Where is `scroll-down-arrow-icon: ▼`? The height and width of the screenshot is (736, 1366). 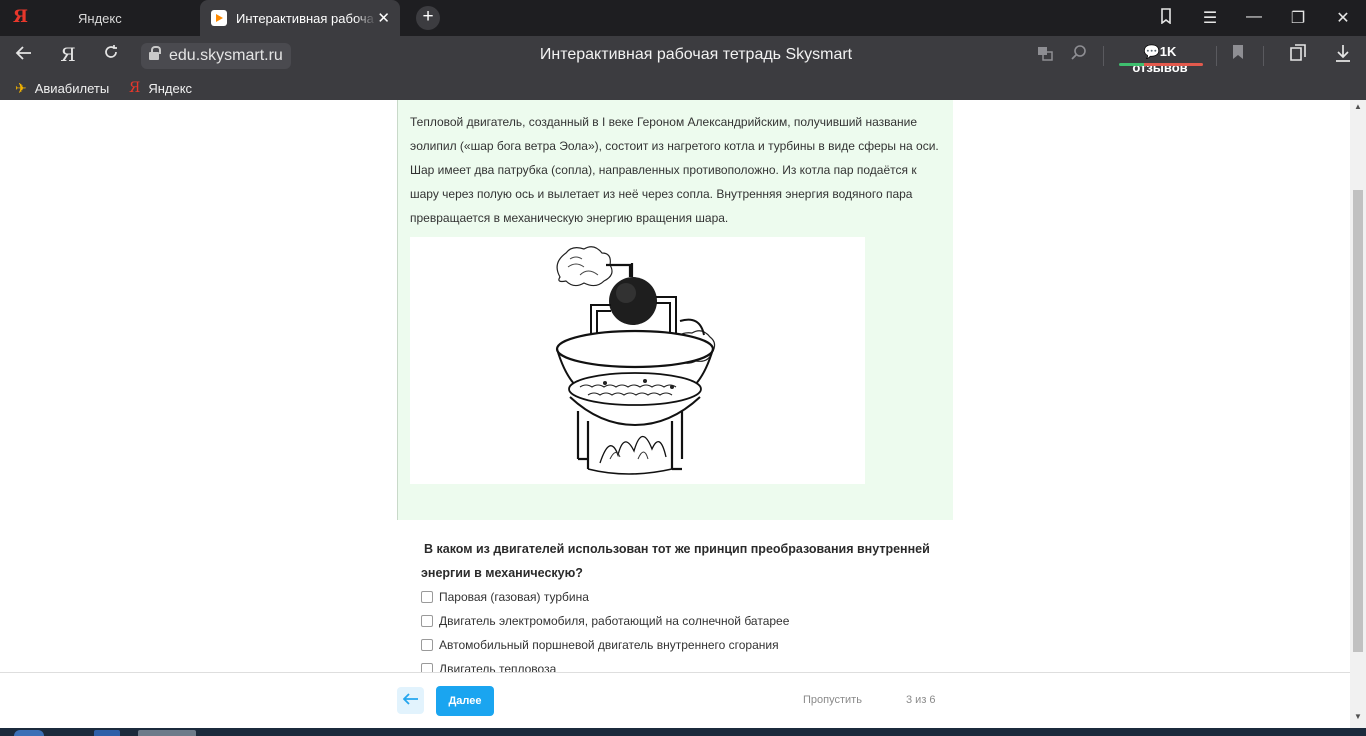
scroll-down-arrow-icon: ▼ is located at coordinates (1358, 716).